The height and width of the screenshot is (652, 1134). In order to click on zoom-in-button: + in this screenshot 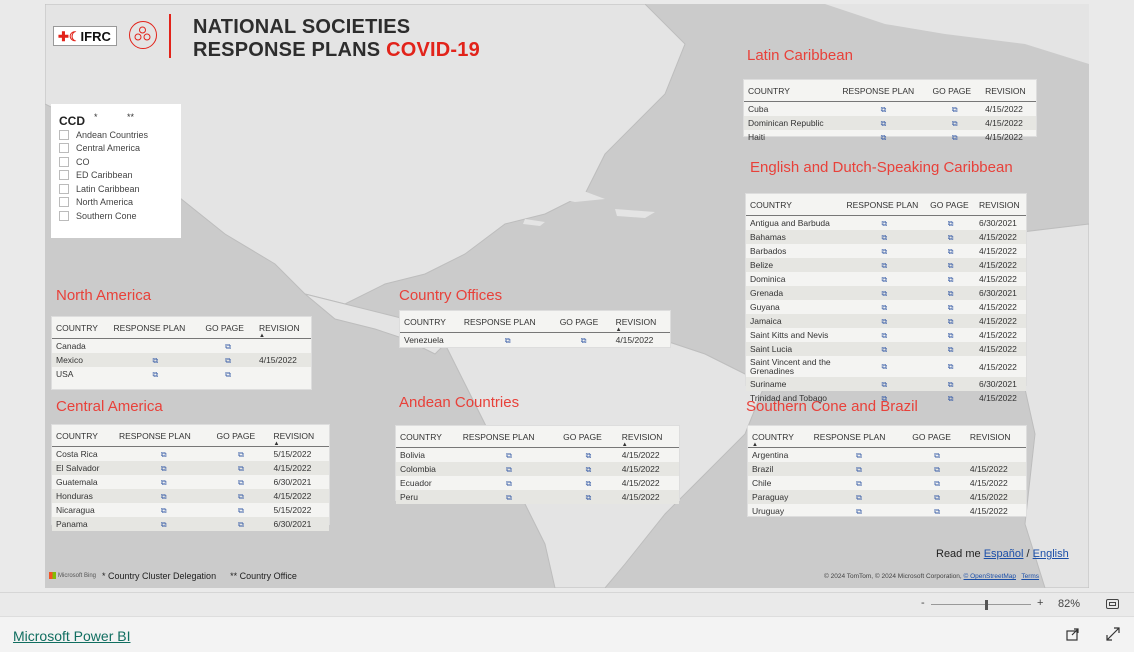, I will do `click(1040, 603)`.